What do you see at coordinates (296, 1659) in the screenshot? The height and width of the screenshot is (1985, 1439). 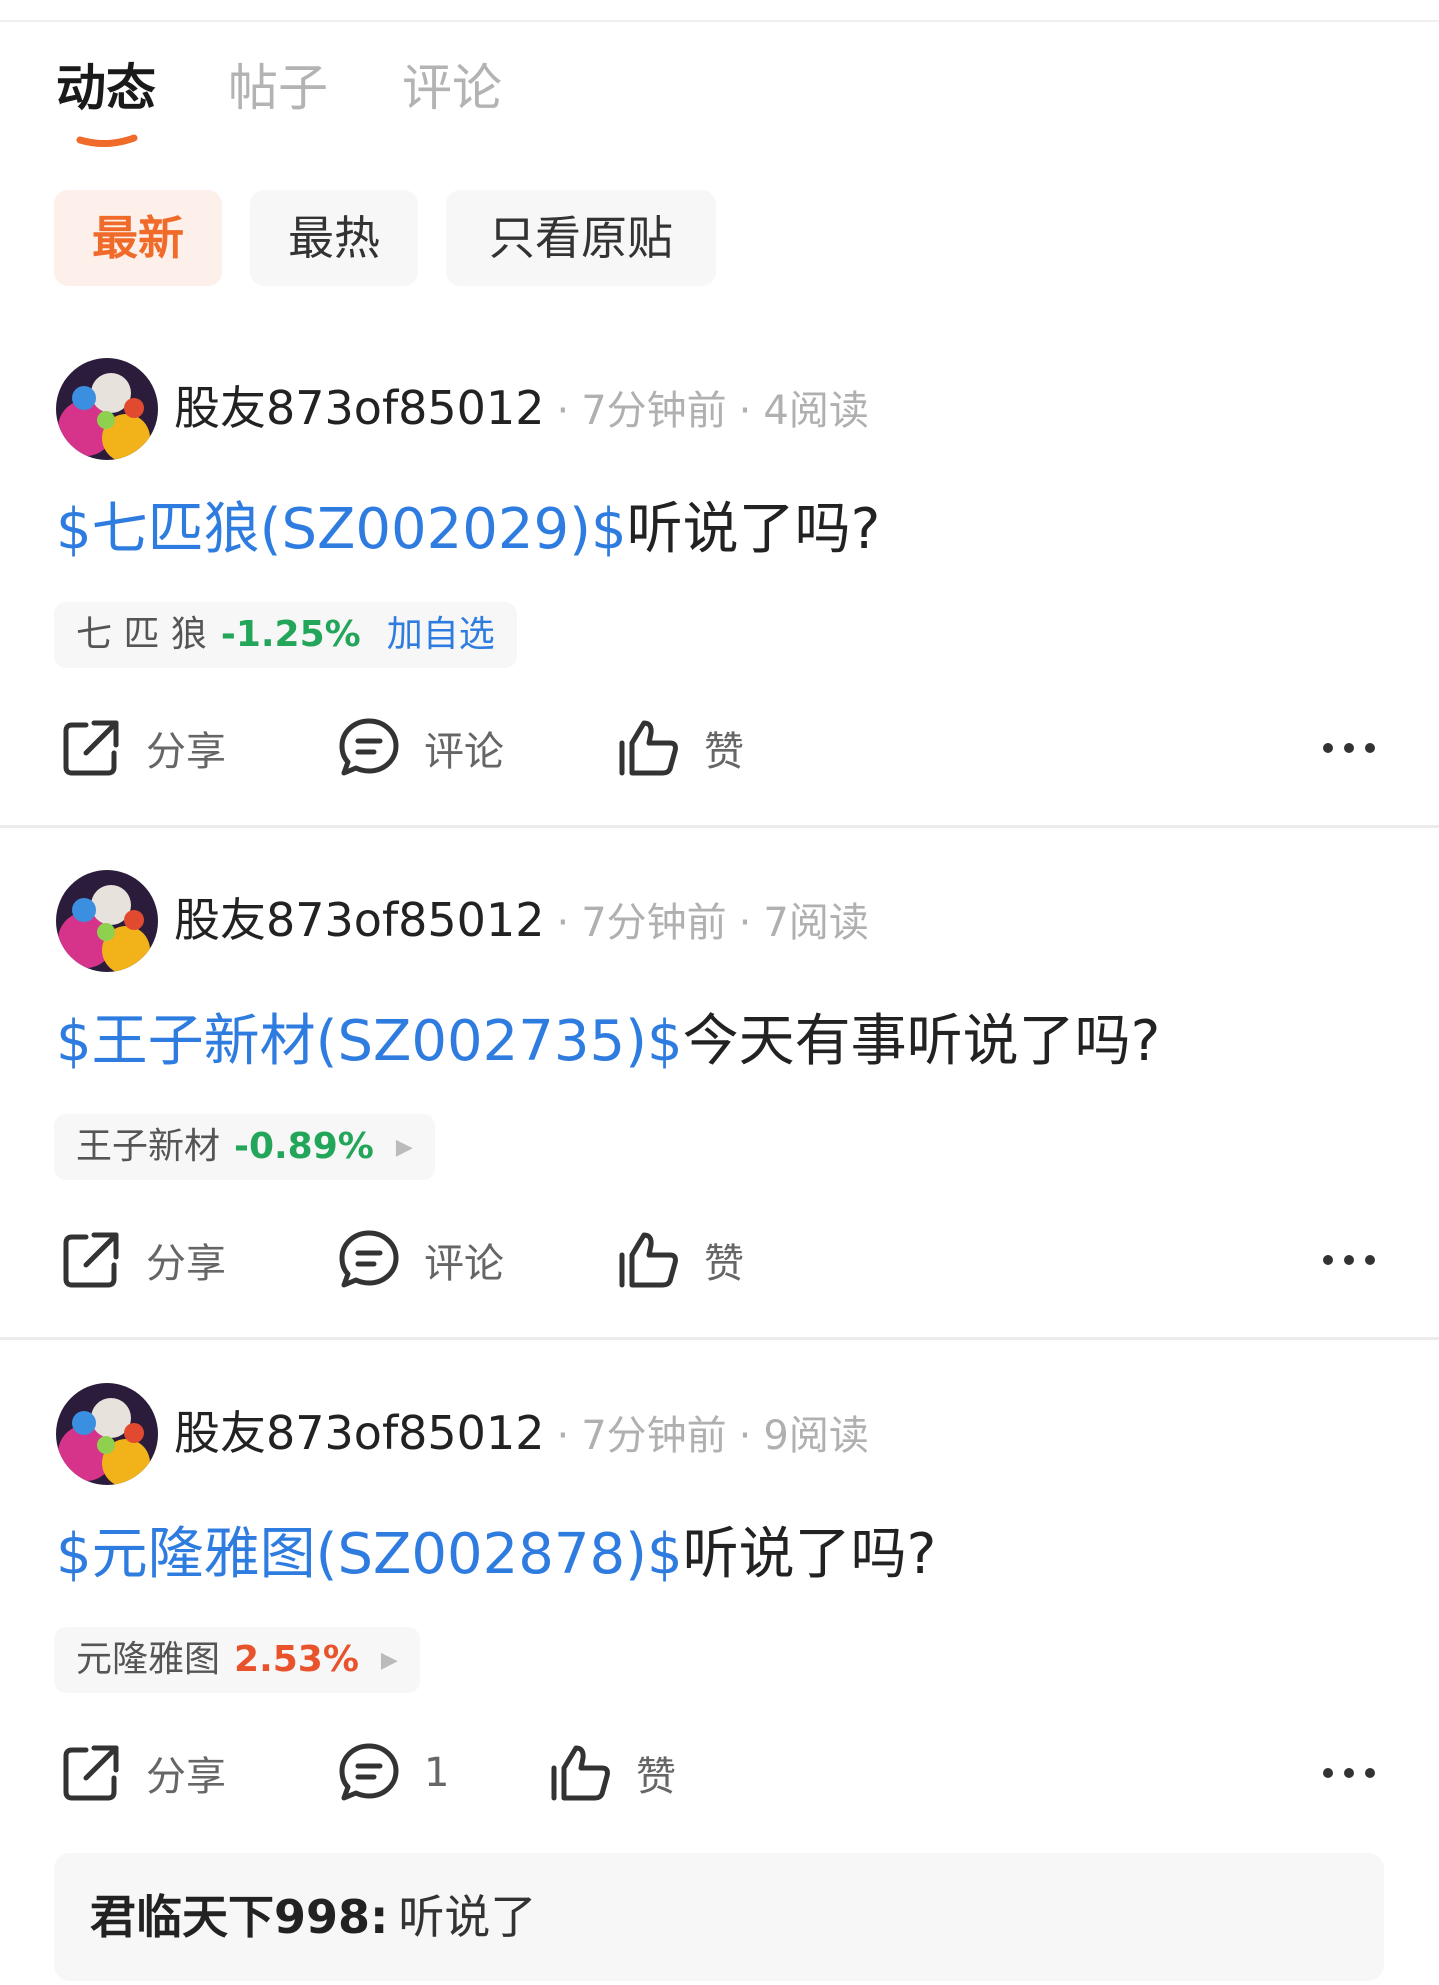 I see `stock-change: 2.53%` at bounding box center [296, 1659].